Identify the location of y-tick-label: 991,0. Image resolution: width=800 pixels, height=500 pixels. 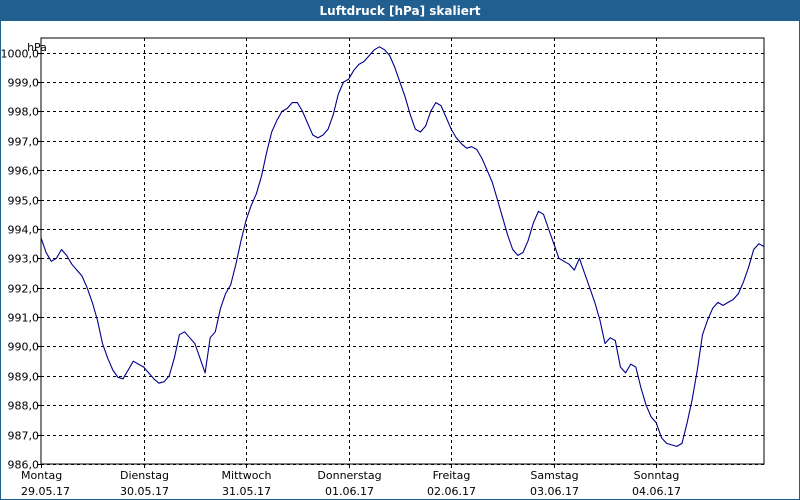
(24, 318).